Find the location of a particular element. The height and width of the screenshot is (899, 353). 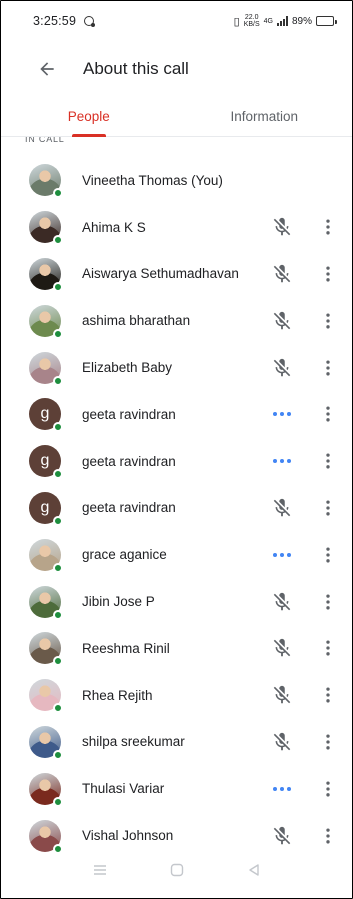

vibrate-icon: ▯ is located at coordinates (236, 21).